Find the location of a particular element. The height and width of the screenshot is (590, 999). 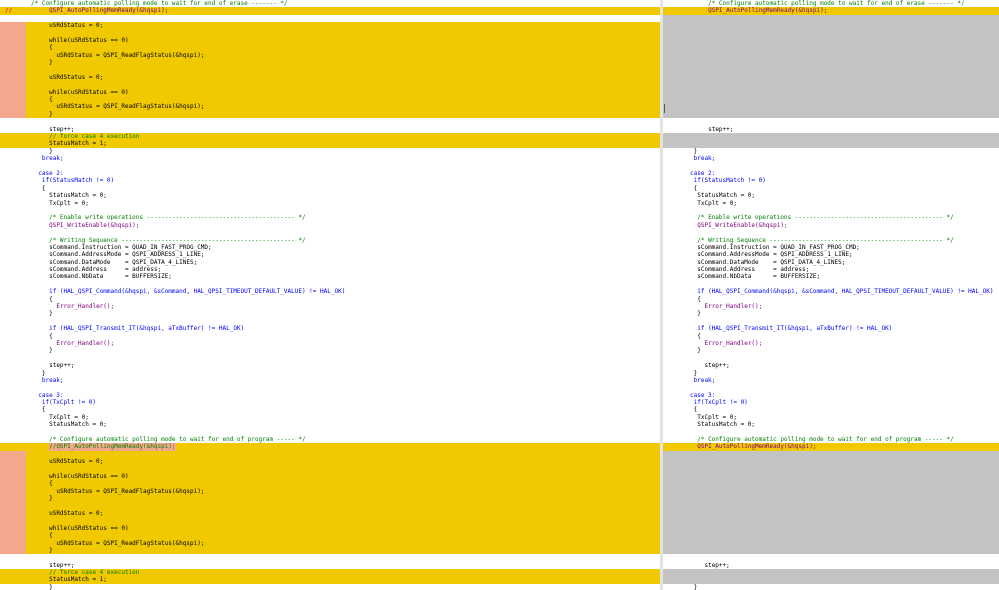

left-line: sCommand.Address = address; is located at coordinates (330, 269).